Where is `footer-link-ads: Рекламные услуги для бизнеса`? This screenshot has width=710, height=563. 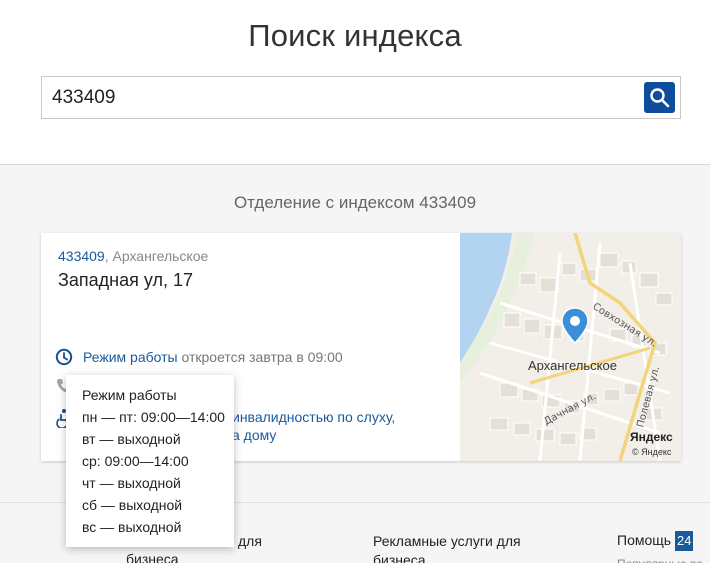
footer-link-ads: Рекламные услуги для бизнеса is located at coordinates (447, 547).